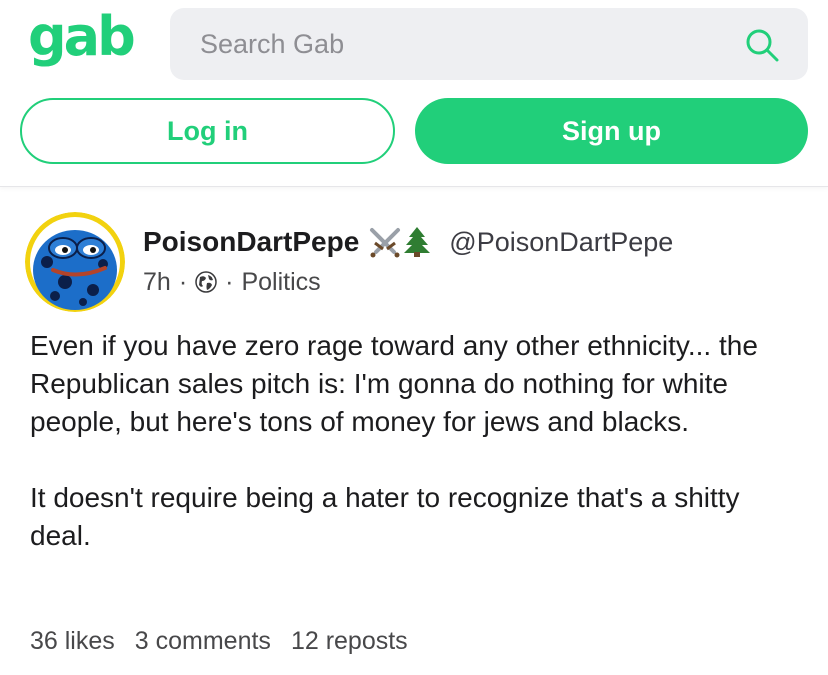 The height and width of the screenshot is (675, 828). What do you see at coordinates (349, 641) in the screenshot?
I see `reposts-count: 12 reposts` at bounding box center [349, 641].